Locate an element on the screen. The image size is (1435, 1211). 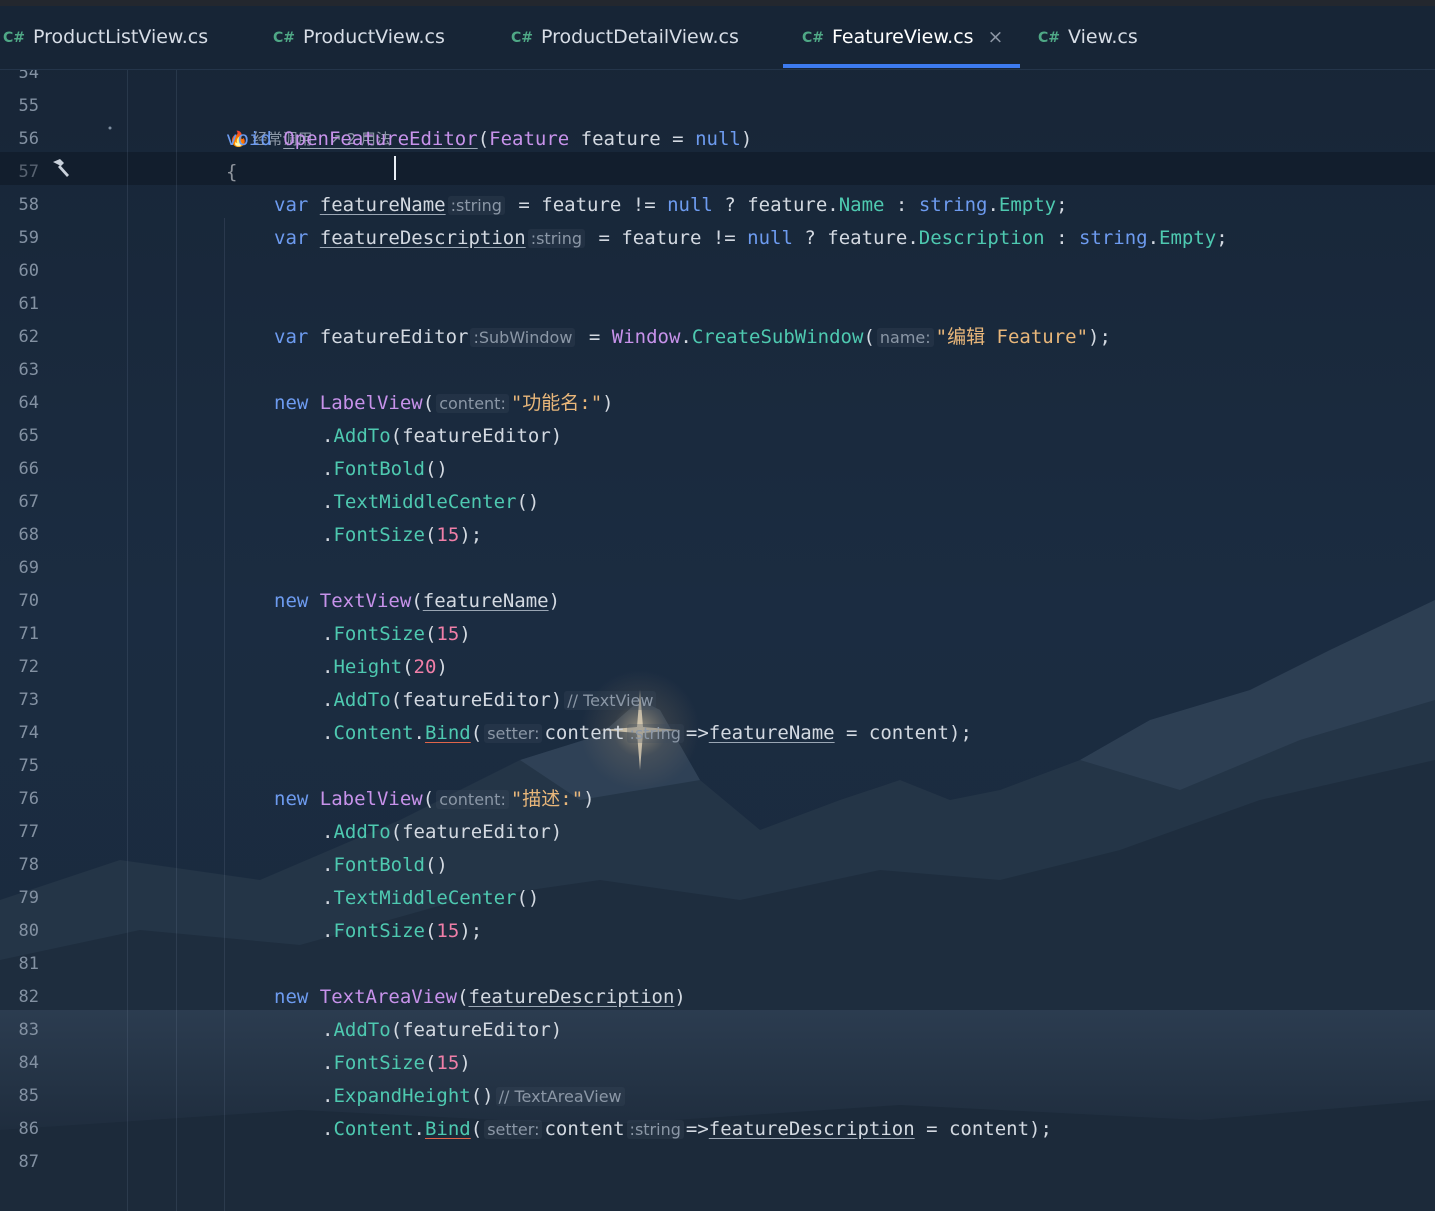
inlay-hint: :string is located at coordinates (655, 733).